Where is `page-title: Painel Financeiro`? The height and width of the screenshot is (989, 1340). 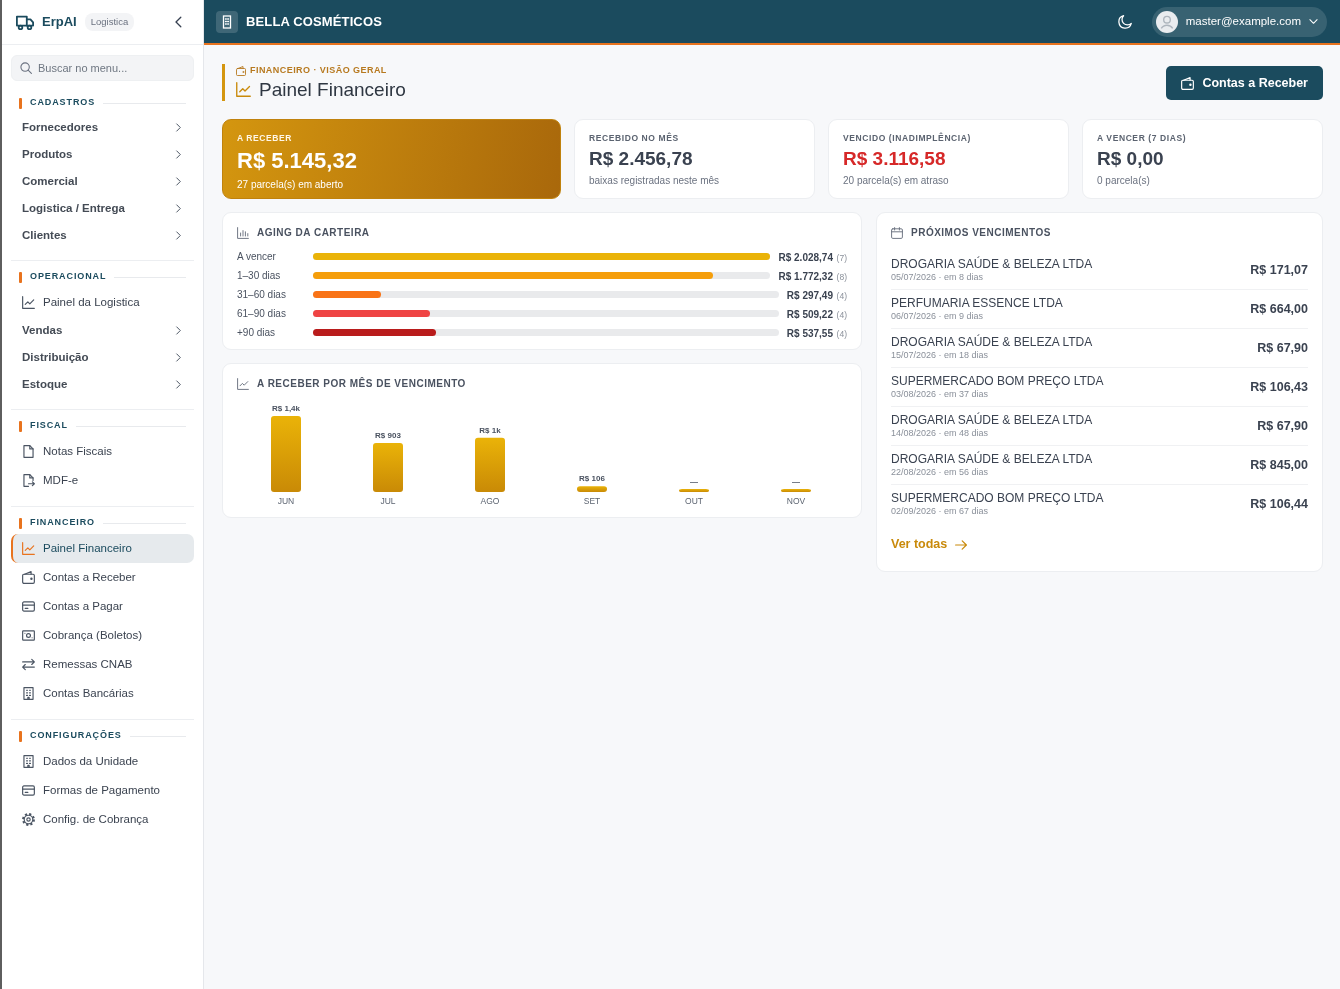 page-title: Painel Financeiro is located at coordinates (332, 89).